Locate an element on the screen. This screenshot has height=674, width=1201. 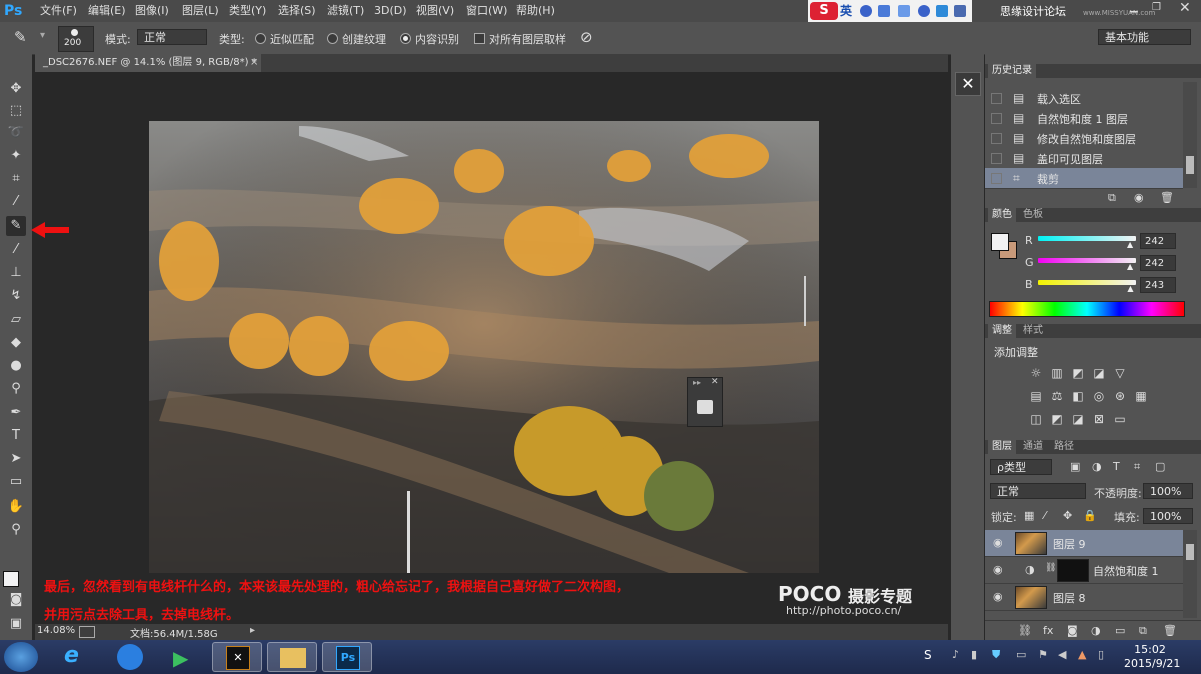
tab-close-icon: × is located at coordinates (254, 63).